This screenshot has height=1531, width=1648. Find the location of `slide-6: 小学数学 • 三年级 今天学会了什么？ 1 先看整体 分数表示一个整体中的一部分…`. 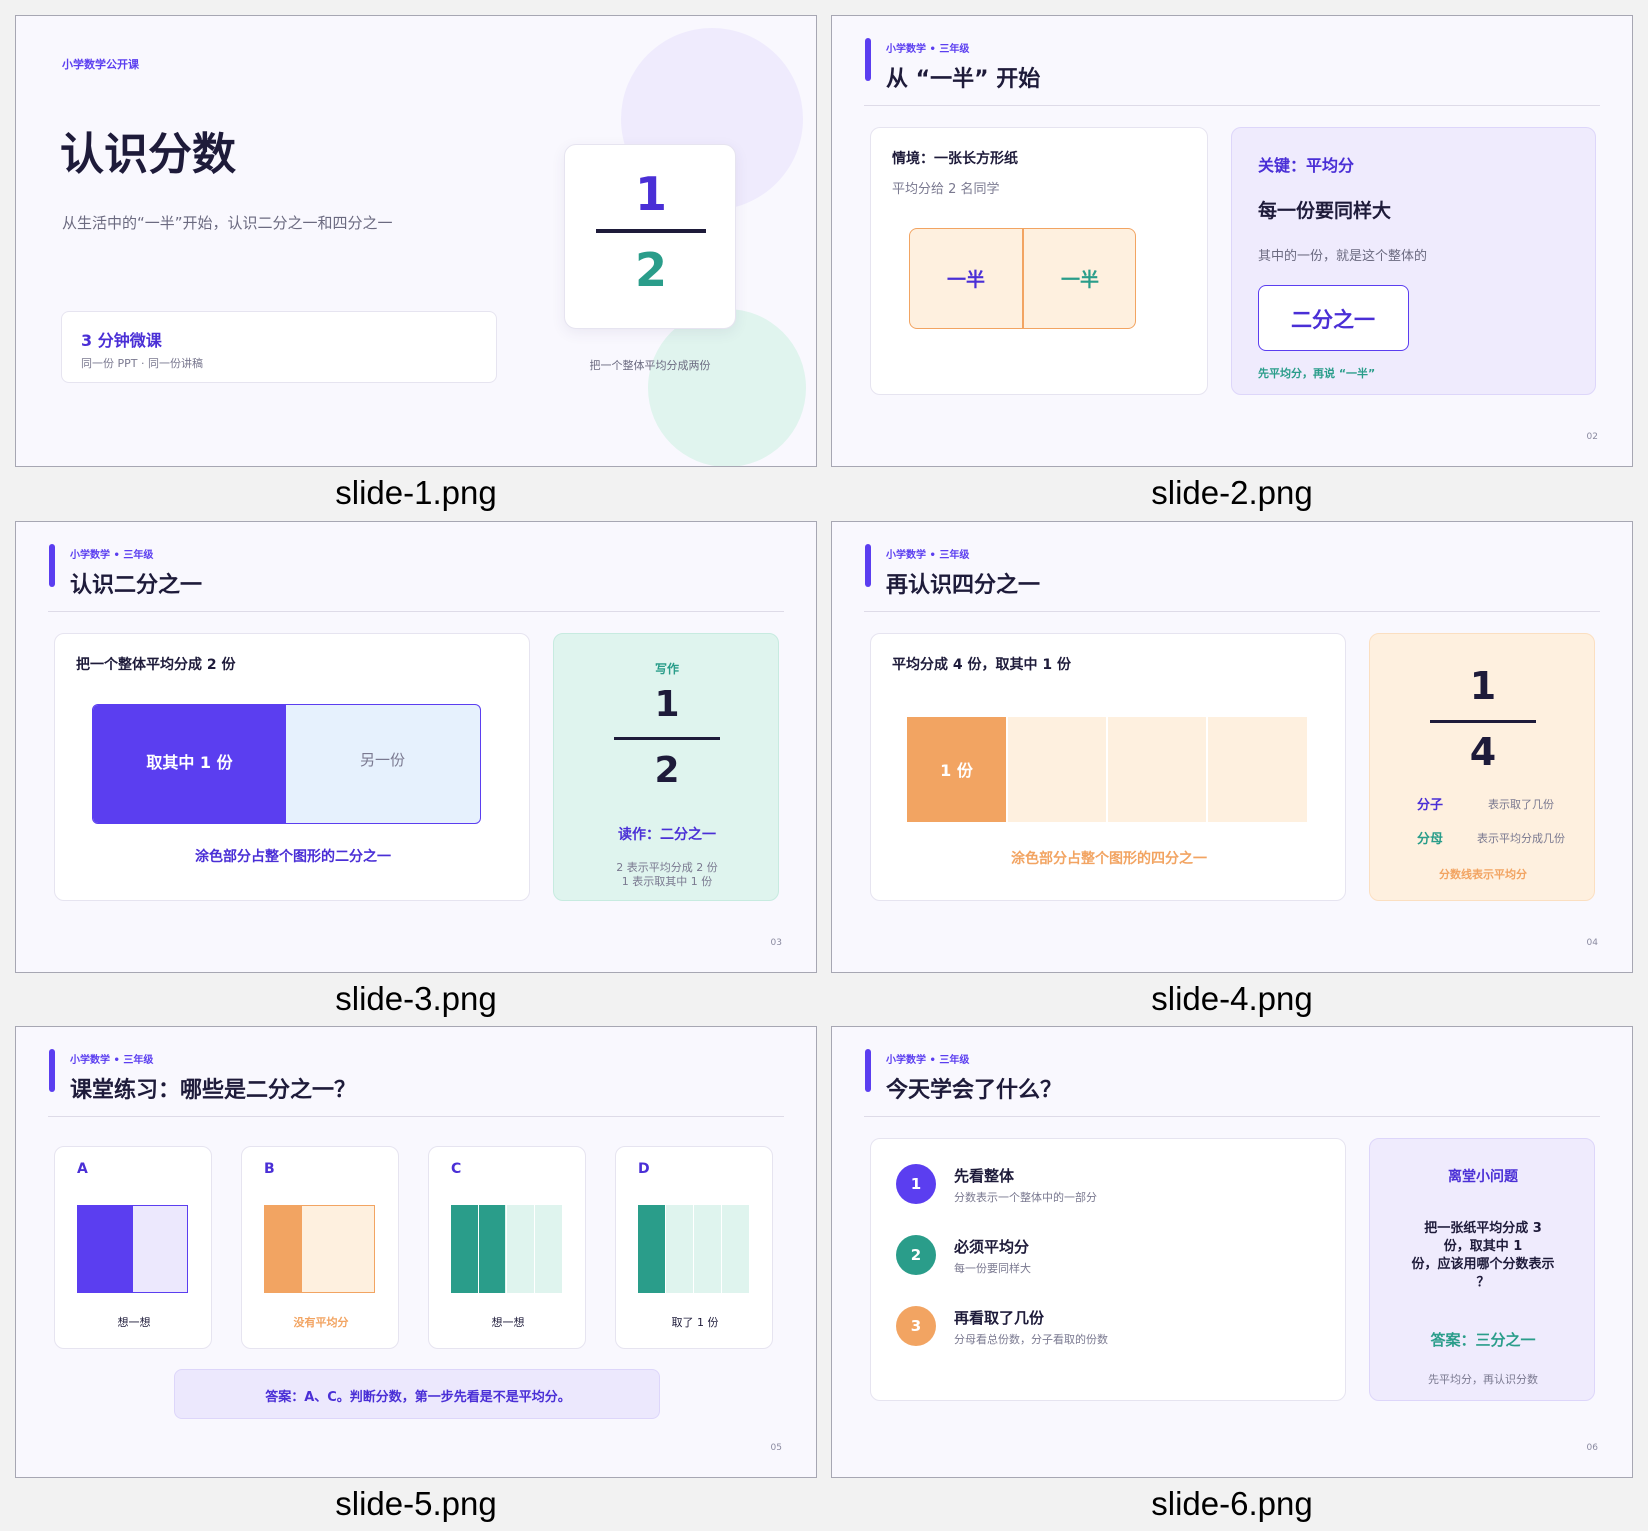

slide-6: 小学数学 • 三年级 今天学会了什么？ 1 先看整体 分数表示一个整体中的一部分… is located at coordinates (1232, 1252).